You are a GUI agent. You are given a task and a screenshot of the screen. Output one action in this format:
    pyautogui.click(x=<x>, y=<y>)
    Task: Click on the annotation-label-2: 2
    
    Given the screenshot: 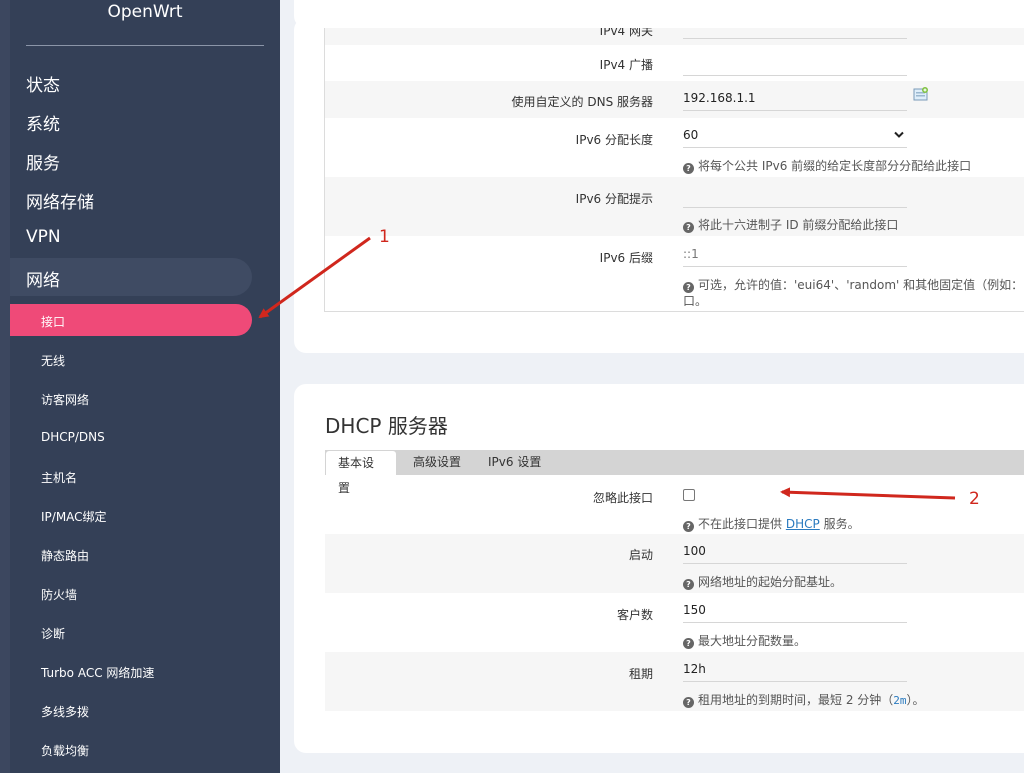 What is the action you would take?
    pyautogui.click(x=974, y=499)
    